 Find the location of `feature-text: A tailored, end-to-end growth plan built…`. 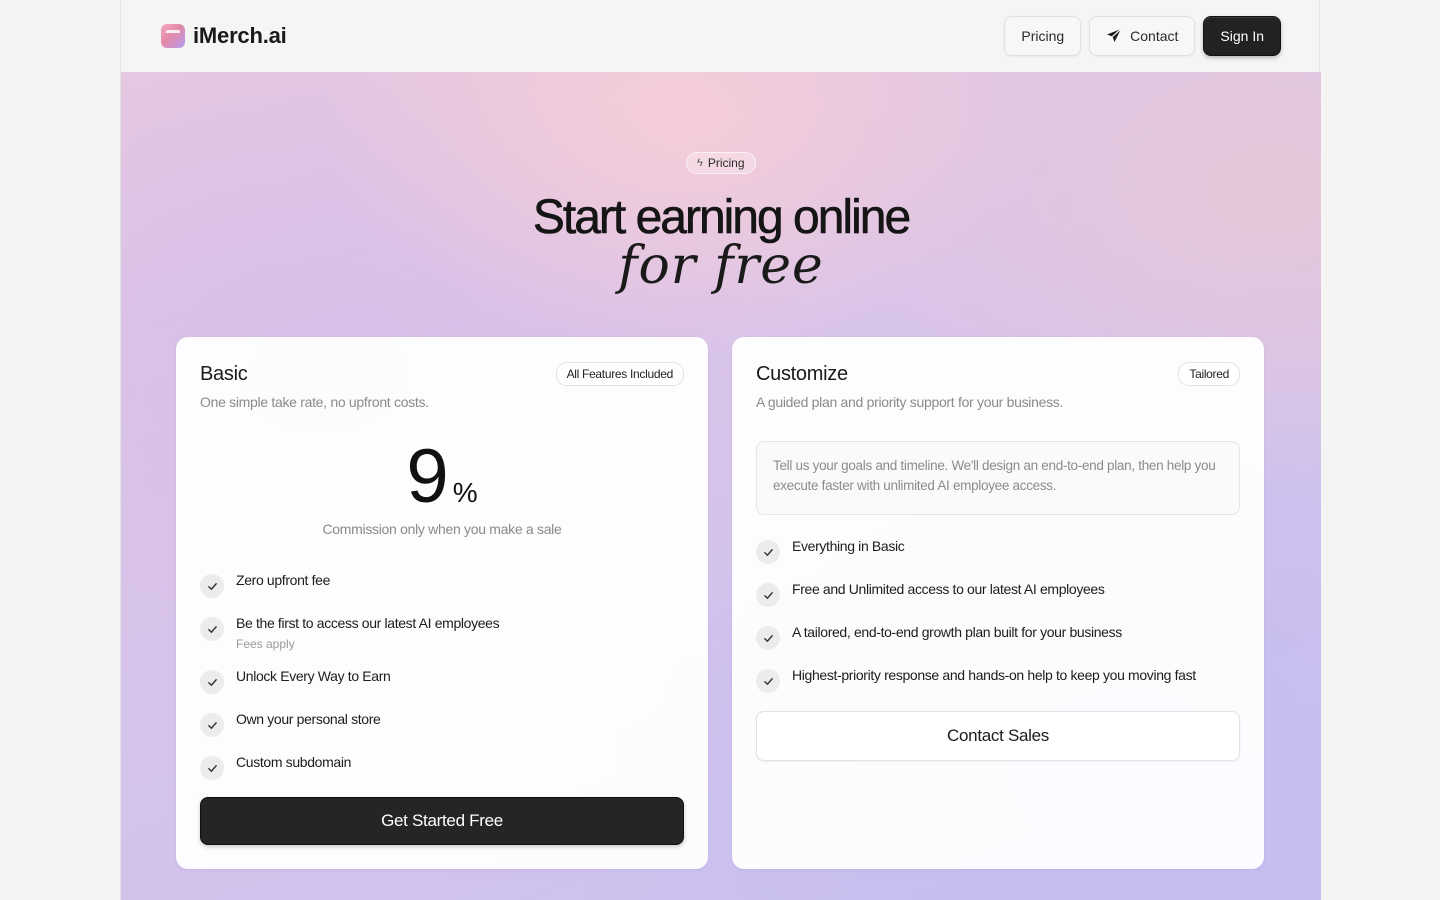

feature-text: A tailored, end-to-end growth plan built… is located at coordinates (957, 632).